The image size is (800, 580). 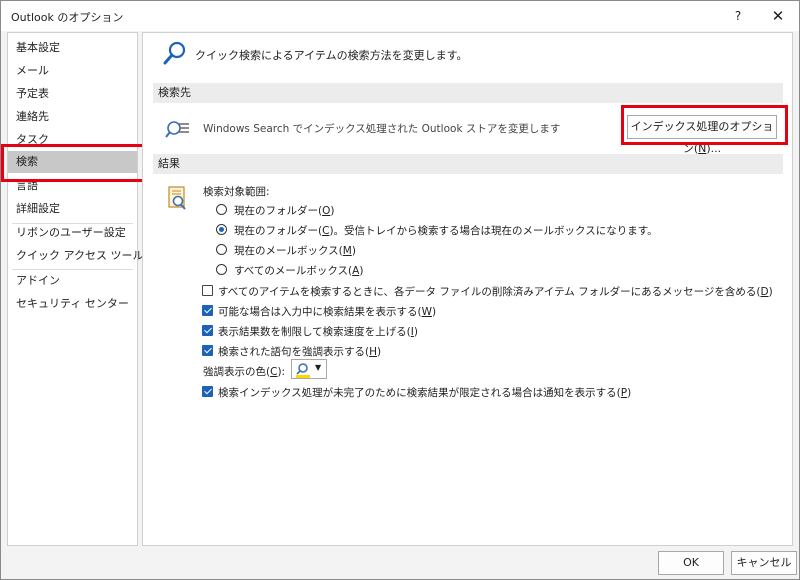 What do you see at coordinates (468, 164) in the screenshot?
I see `results-section-header: 結果` at bounding box center [468, 164].